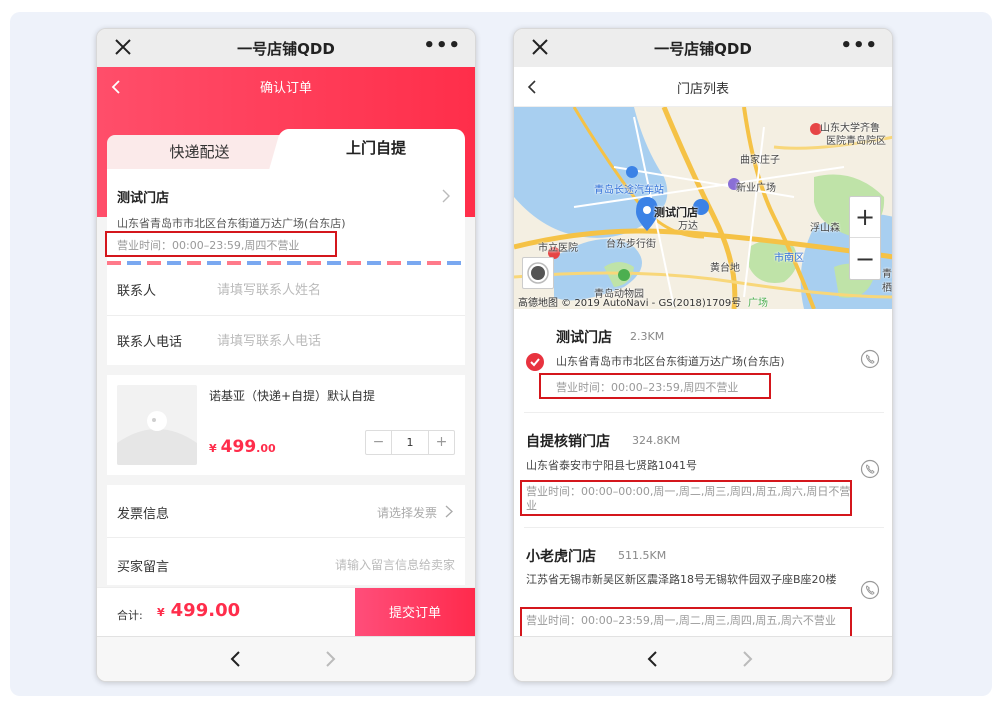 This screenshot has height=710, width=1000. I want to click on page-title: 确认订单, so click(285, 88).